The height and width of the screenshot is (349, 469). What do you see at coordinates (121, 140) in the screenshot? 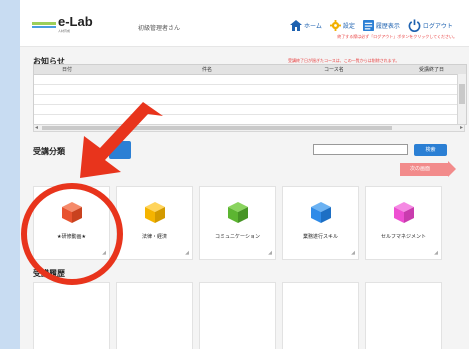
I see `red-arrow-icon` at bounding box center [121, 140].